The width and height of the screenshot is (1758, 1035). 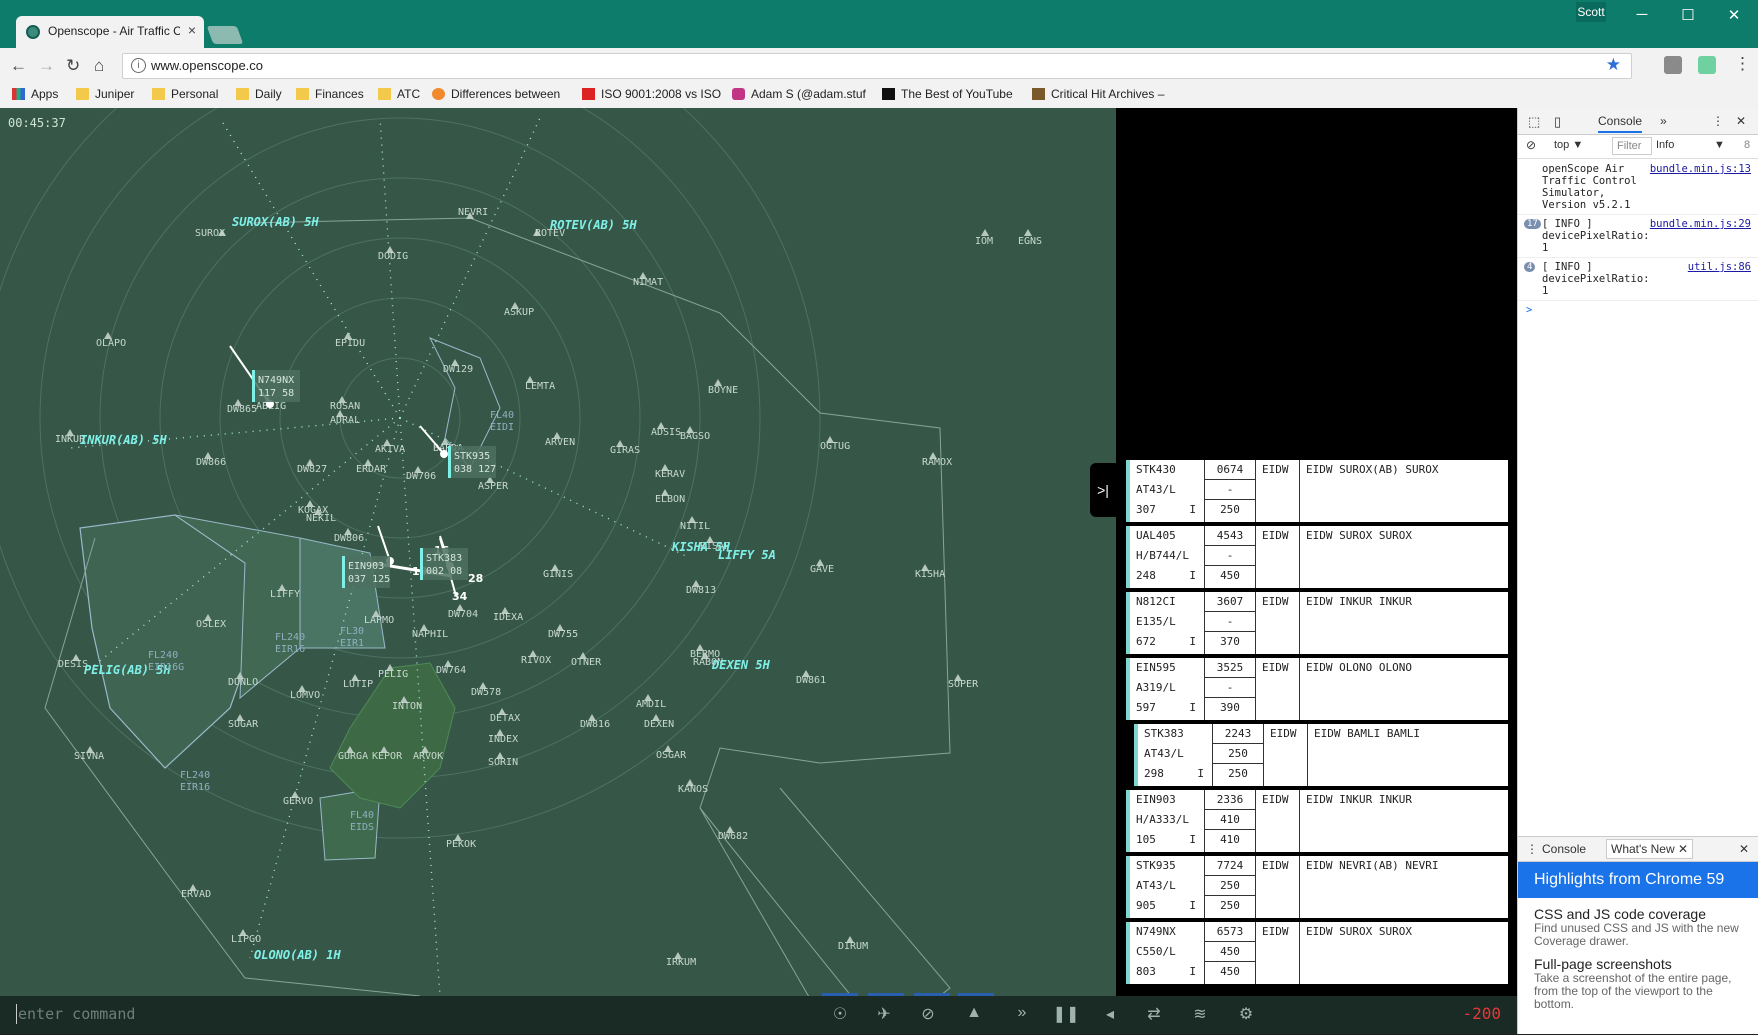 I want to click on bookmark-star-icon: ★, so click(x=1613, y=65).